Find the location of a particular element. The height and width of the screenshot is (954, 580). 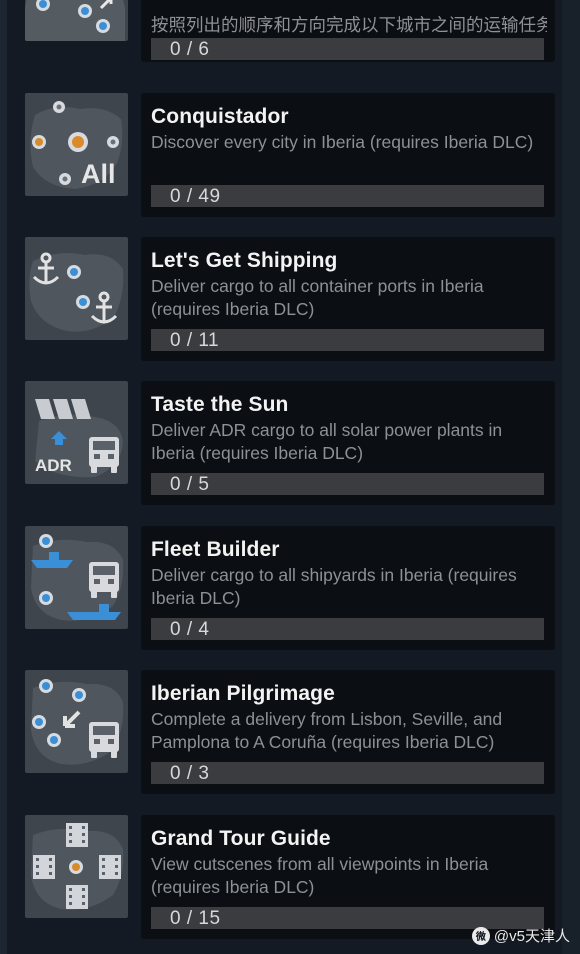

all-label: All is located at coordinates (98, 174).